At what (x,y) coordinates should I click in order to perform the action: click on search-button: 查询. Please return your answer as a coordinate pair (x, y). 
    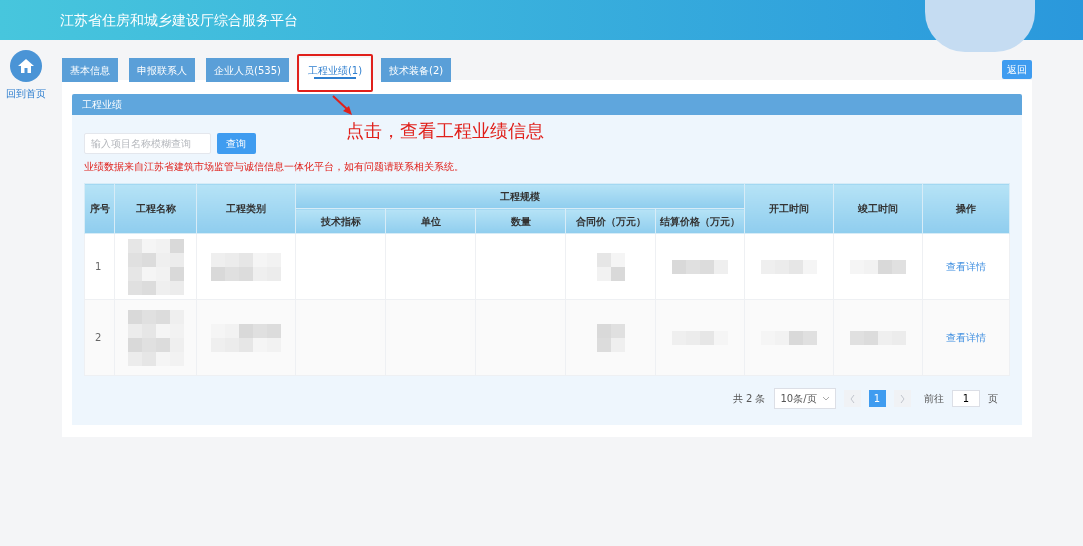
    Looking at the image, I should click on (236, 143).